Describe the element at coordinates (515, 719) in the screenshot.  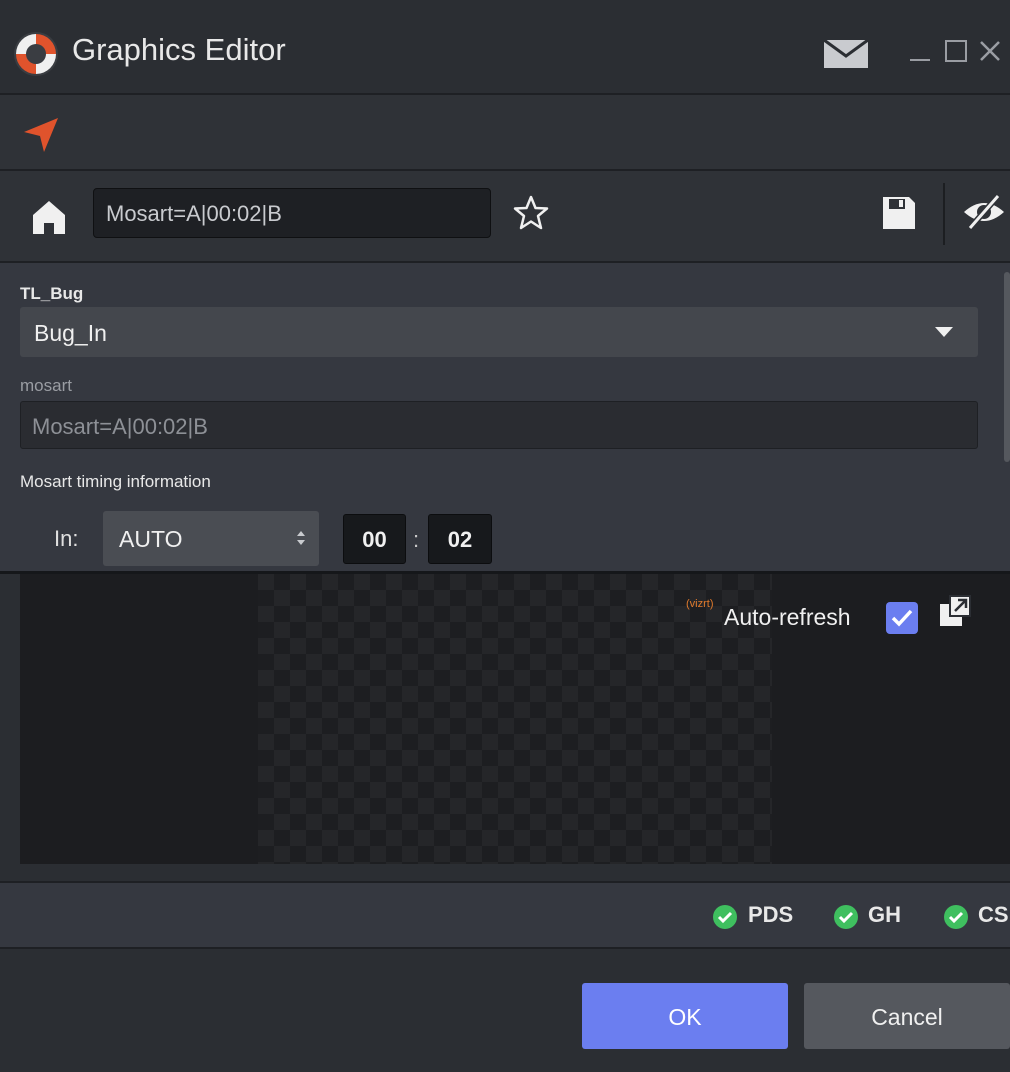
I see `preview-transparency-grid` at that location.